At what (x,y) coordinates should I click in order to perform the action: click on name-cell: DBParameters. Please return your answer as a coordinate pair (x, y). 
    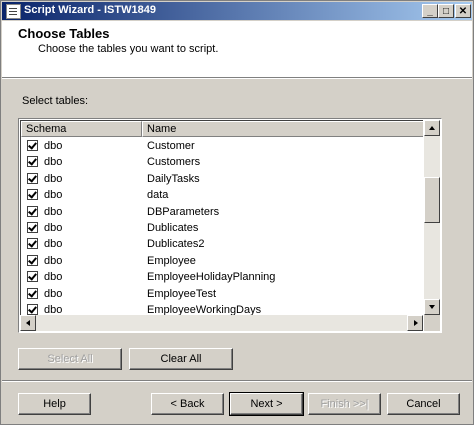
    Looking at the image, I should click on (183, 211).